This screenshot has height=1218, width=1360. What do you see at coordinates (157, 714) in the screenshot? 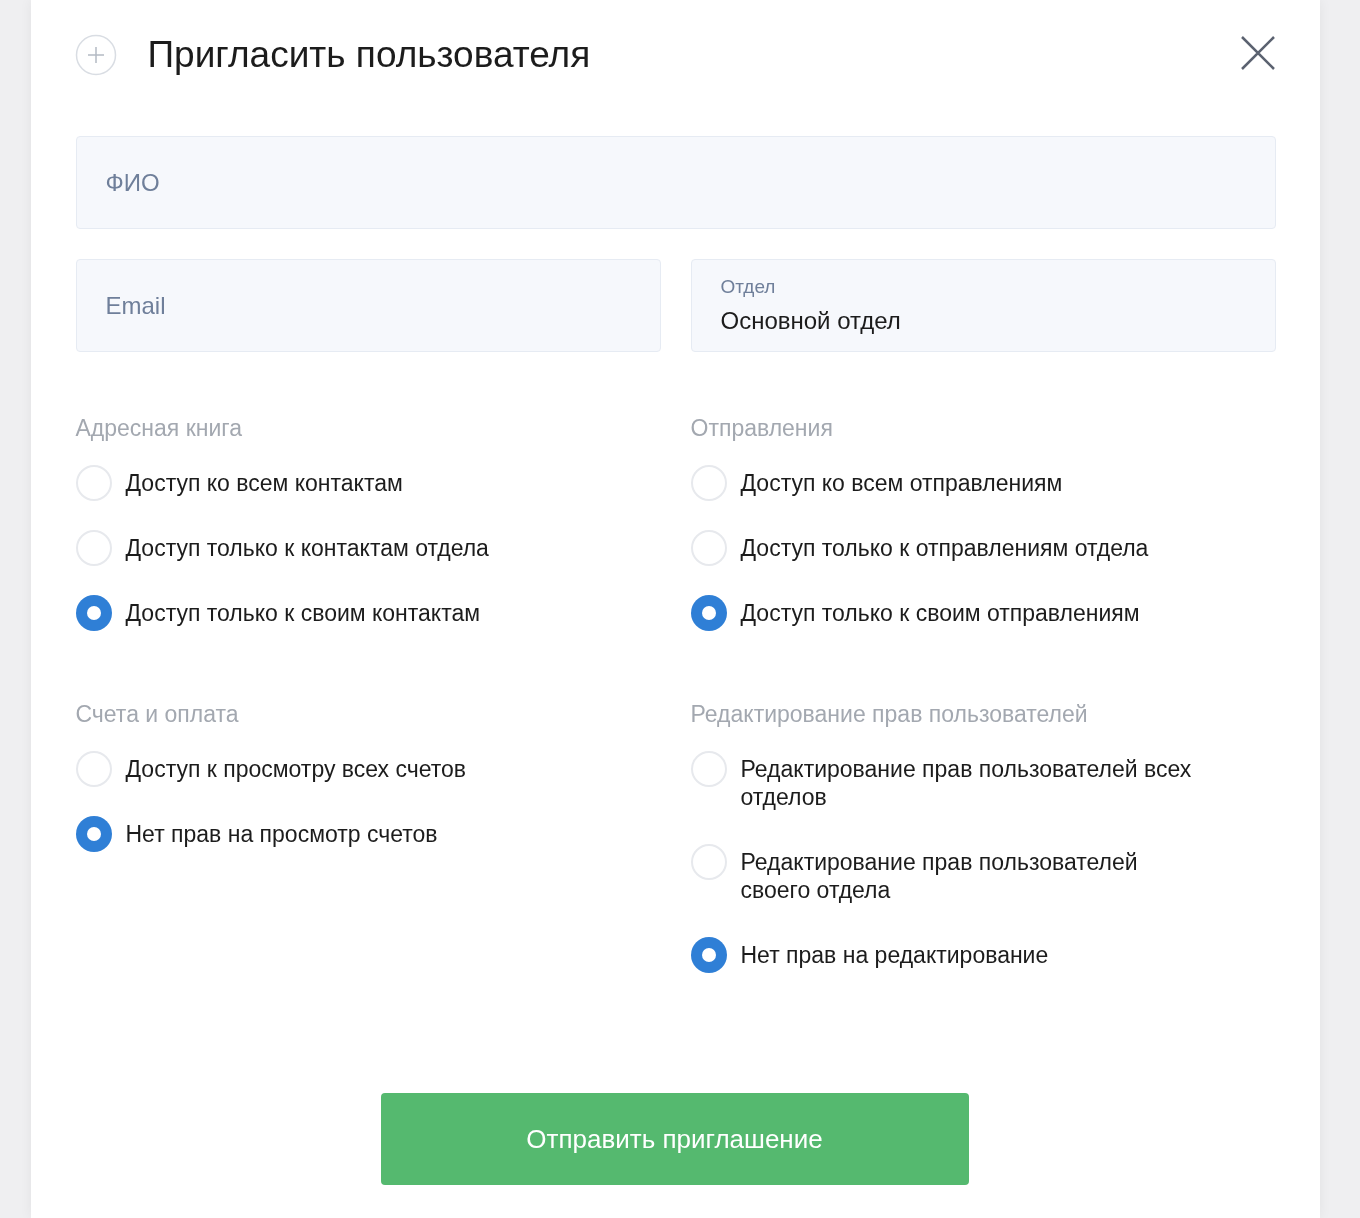
I see `section-heading: Счета и оплата` at bounding box center [157, 714].